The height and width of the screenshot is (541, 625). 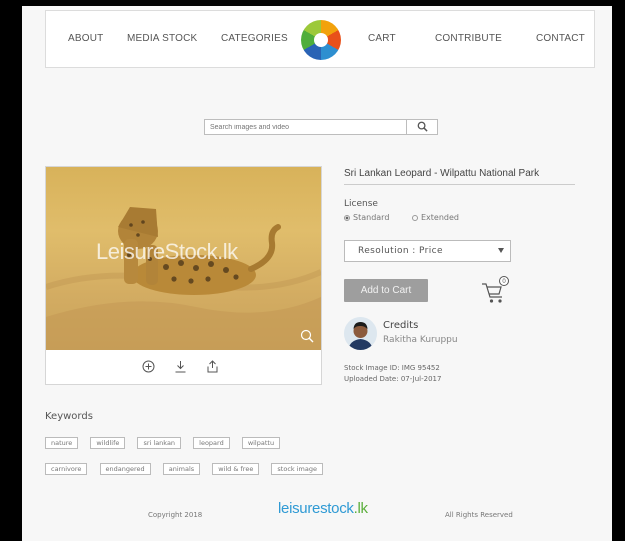 I want to click on radio-selected-icon, so click(x=347, y=217).